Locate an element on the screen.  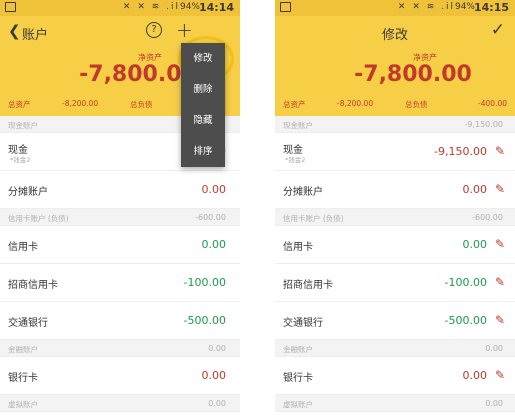
account-group-header: 现金账户 -9,150.00 is located at coordinates (395, 124).